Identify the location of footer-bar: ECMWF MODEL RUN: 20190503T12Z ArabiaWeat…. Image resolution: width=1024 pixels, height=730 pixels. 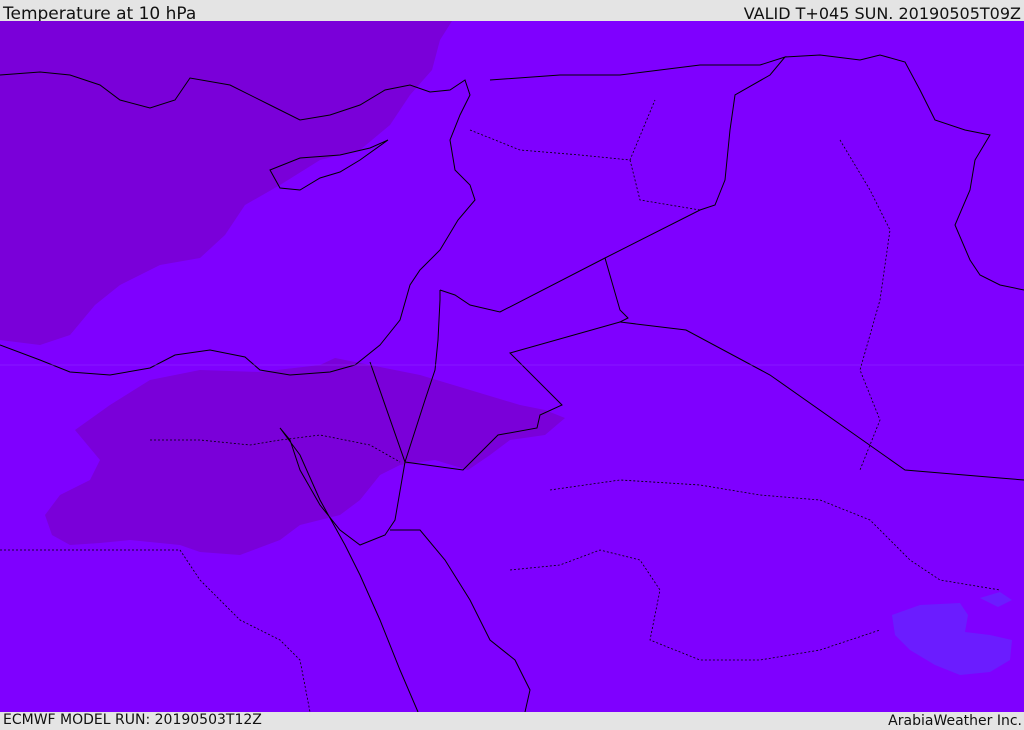
(512, 720).